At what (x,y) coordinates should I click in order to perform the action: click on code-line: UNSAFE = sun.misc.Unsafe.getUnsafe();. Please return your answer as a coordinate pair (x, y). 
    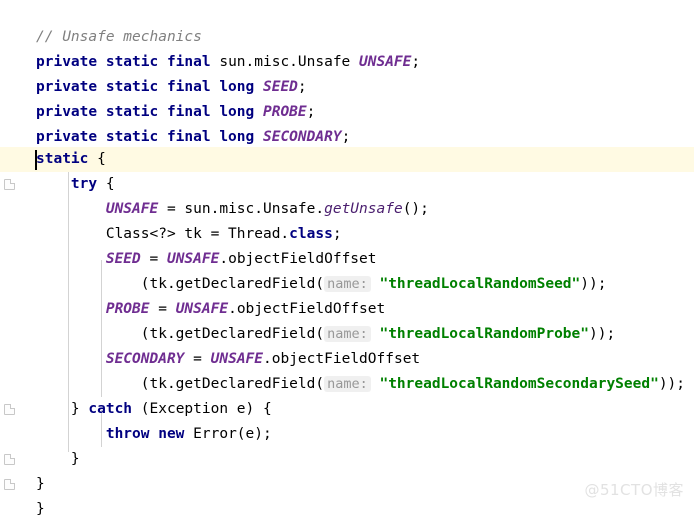
    Looking at the image, I should click on (347, 209).